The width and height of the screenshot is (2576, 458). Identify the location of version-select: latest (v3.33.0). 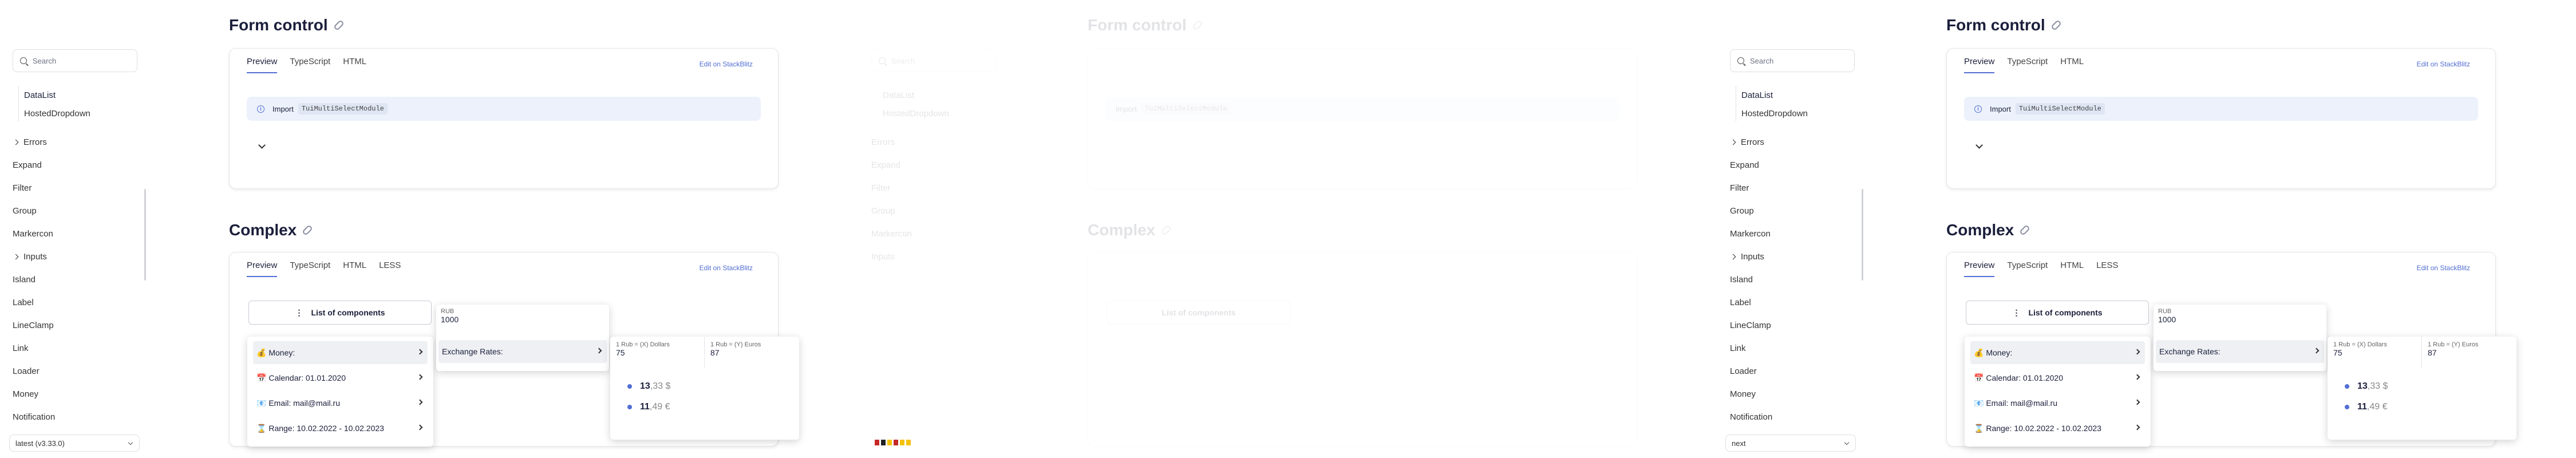
(74, 444).